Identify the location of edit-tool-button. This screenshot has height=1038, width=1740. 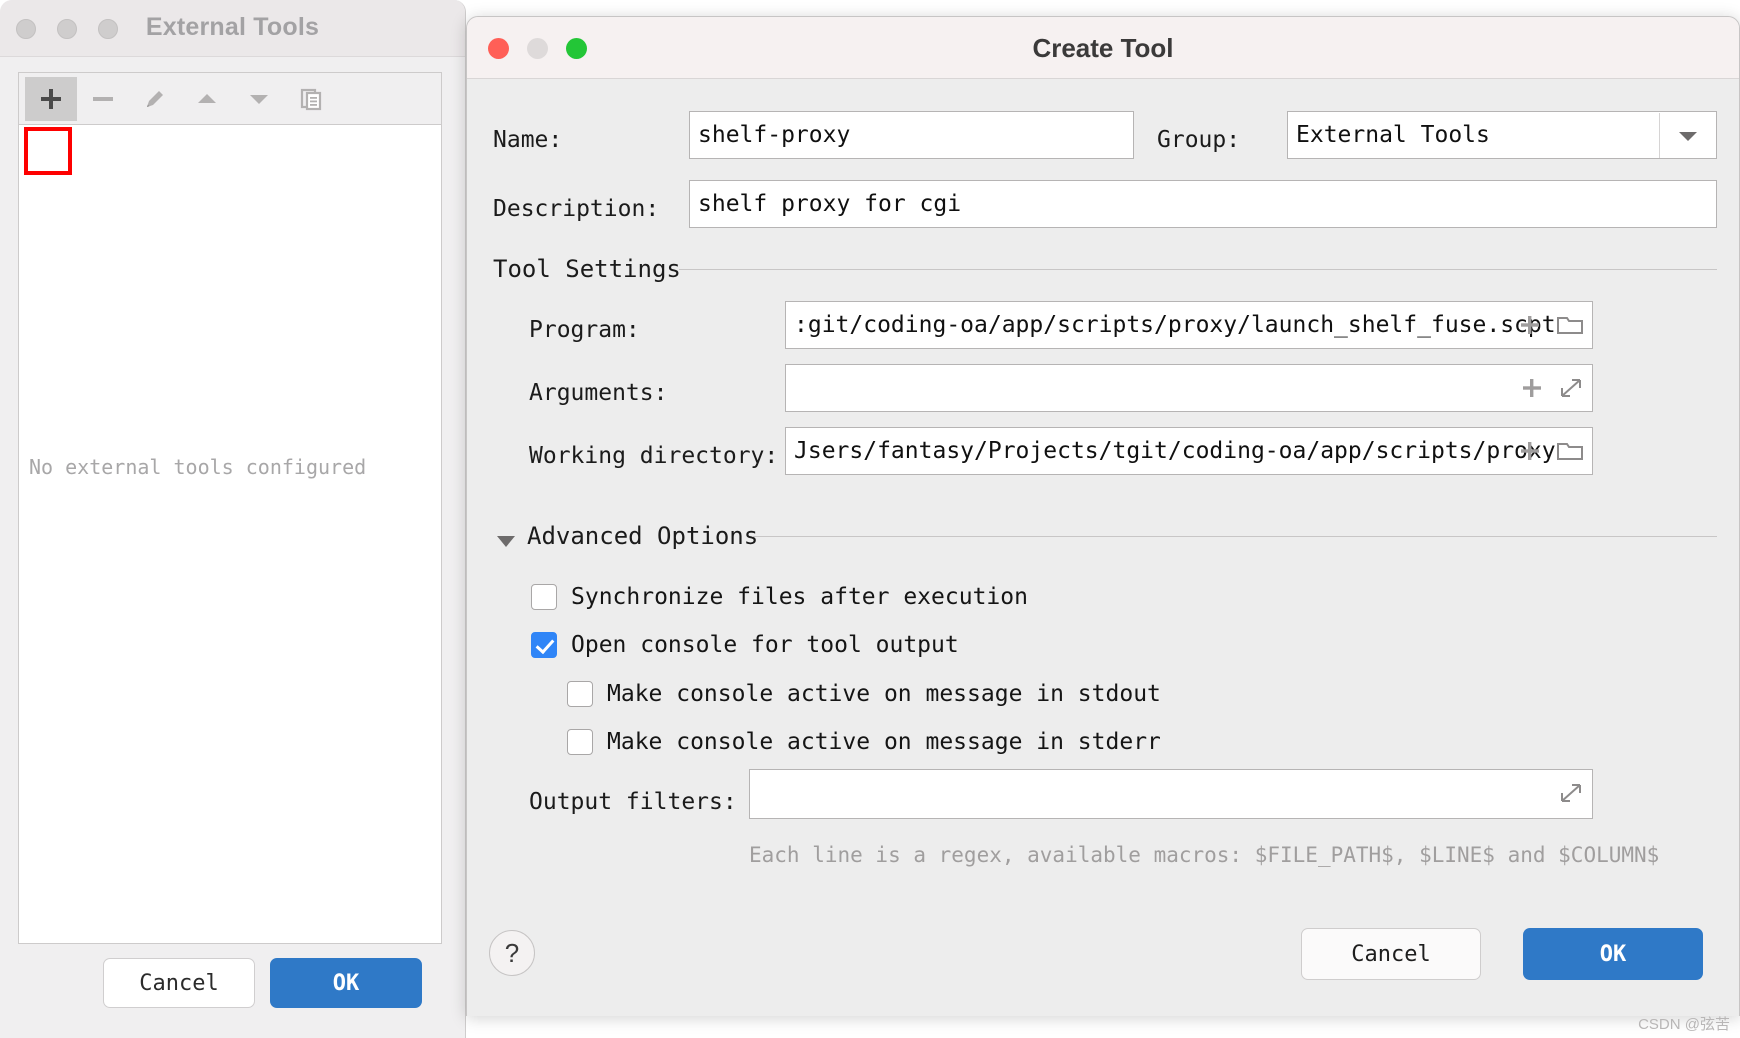
(155, 99).